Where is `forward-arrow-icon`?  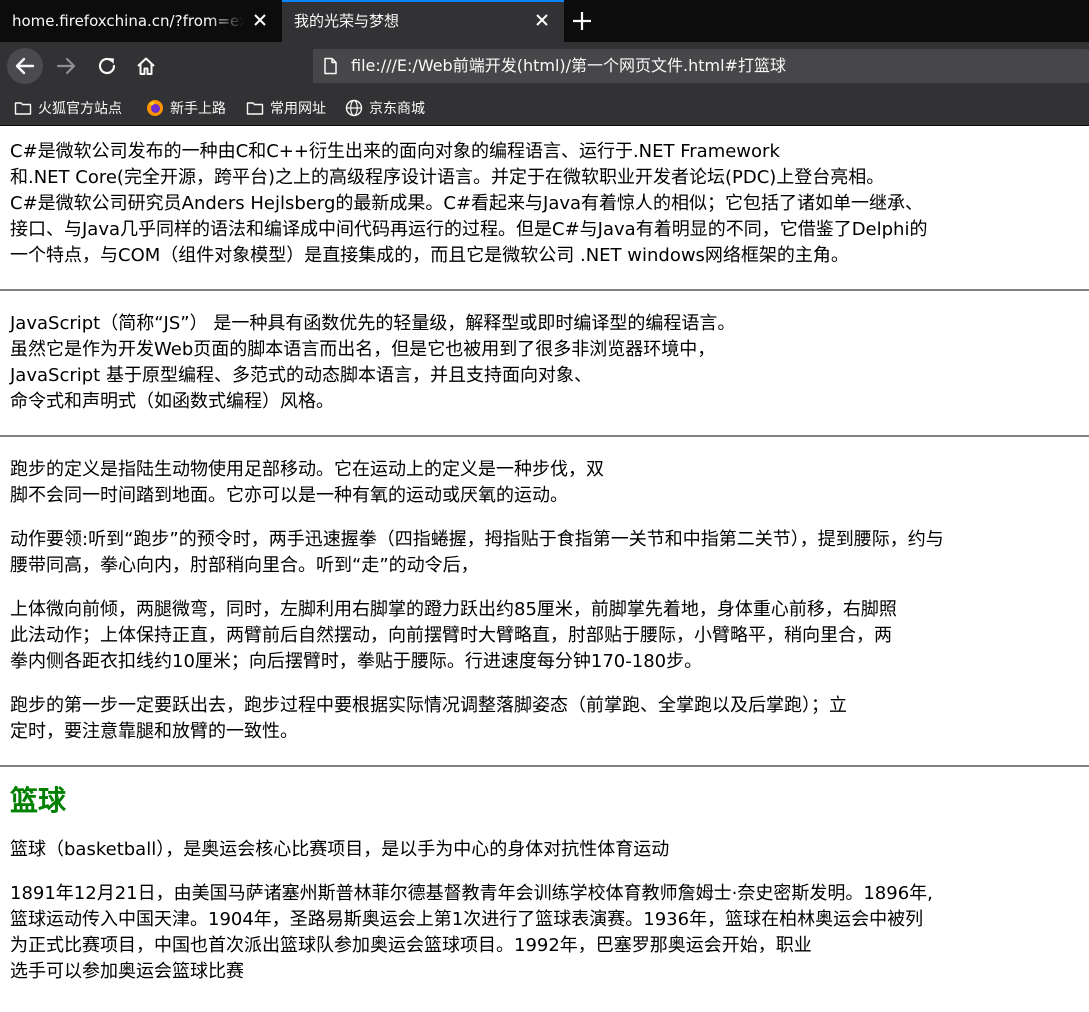 forward-arrow-icon is located at coordinates (66, 66).